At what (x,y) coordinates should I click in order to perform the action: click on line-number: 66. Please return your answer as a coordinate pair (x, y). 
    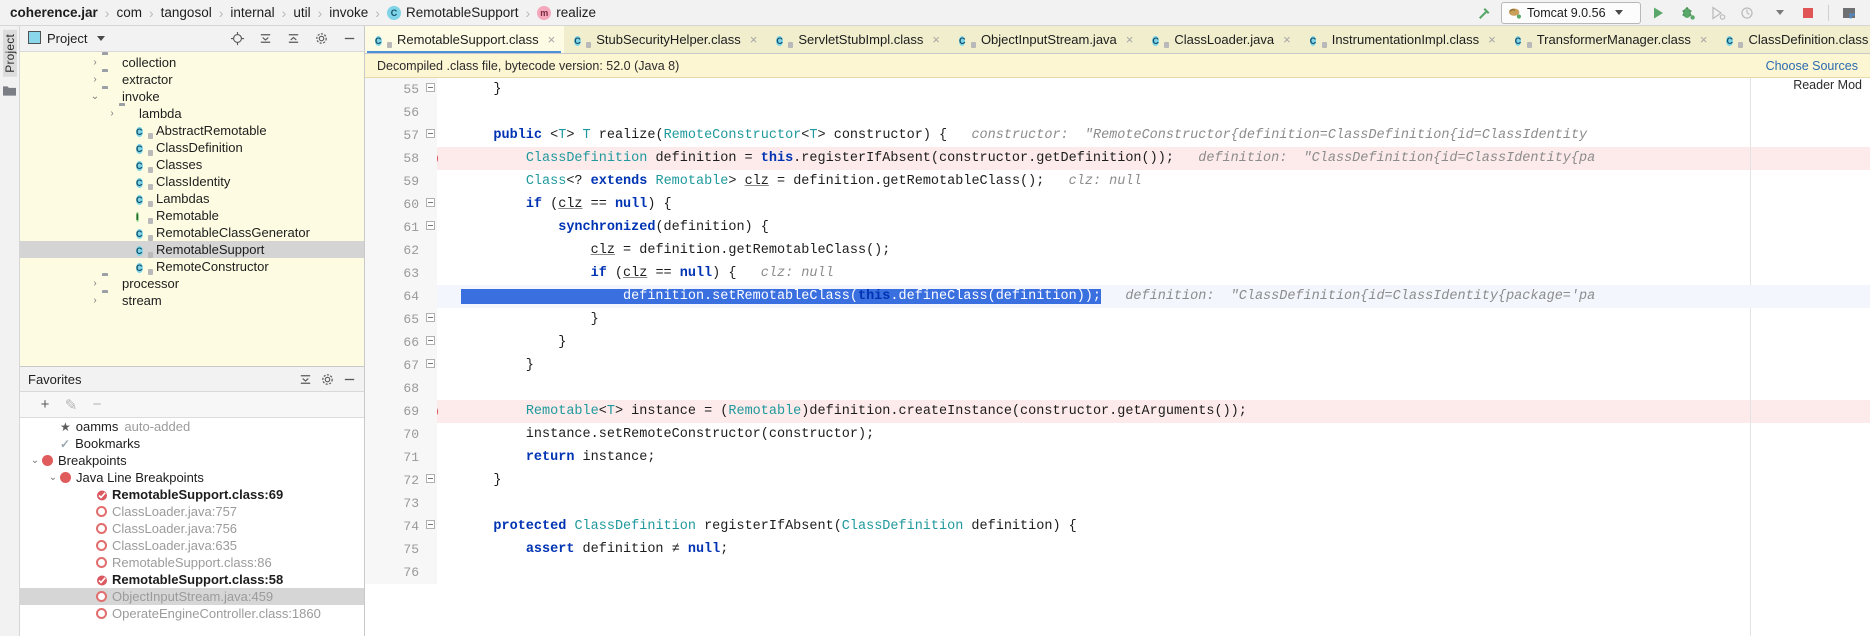
    Looking at the image, I should click on (394, 342).